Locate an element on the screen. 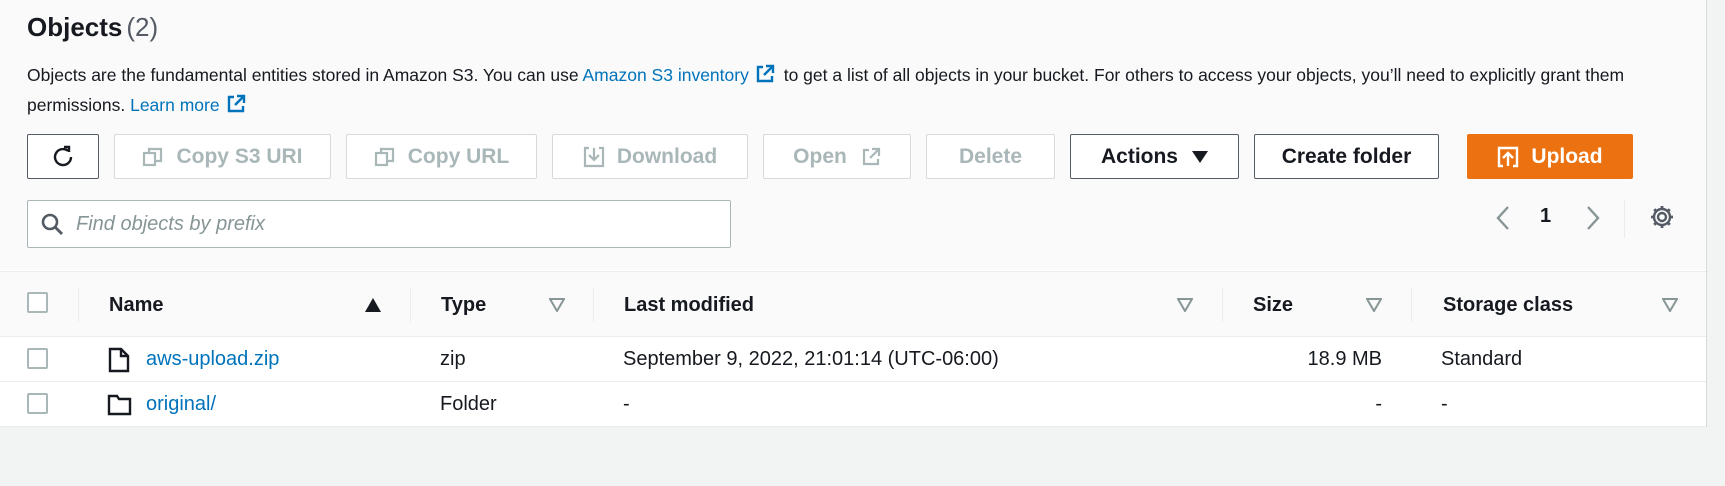  page-title: Objects (2) is located at coordinates (92, 27).